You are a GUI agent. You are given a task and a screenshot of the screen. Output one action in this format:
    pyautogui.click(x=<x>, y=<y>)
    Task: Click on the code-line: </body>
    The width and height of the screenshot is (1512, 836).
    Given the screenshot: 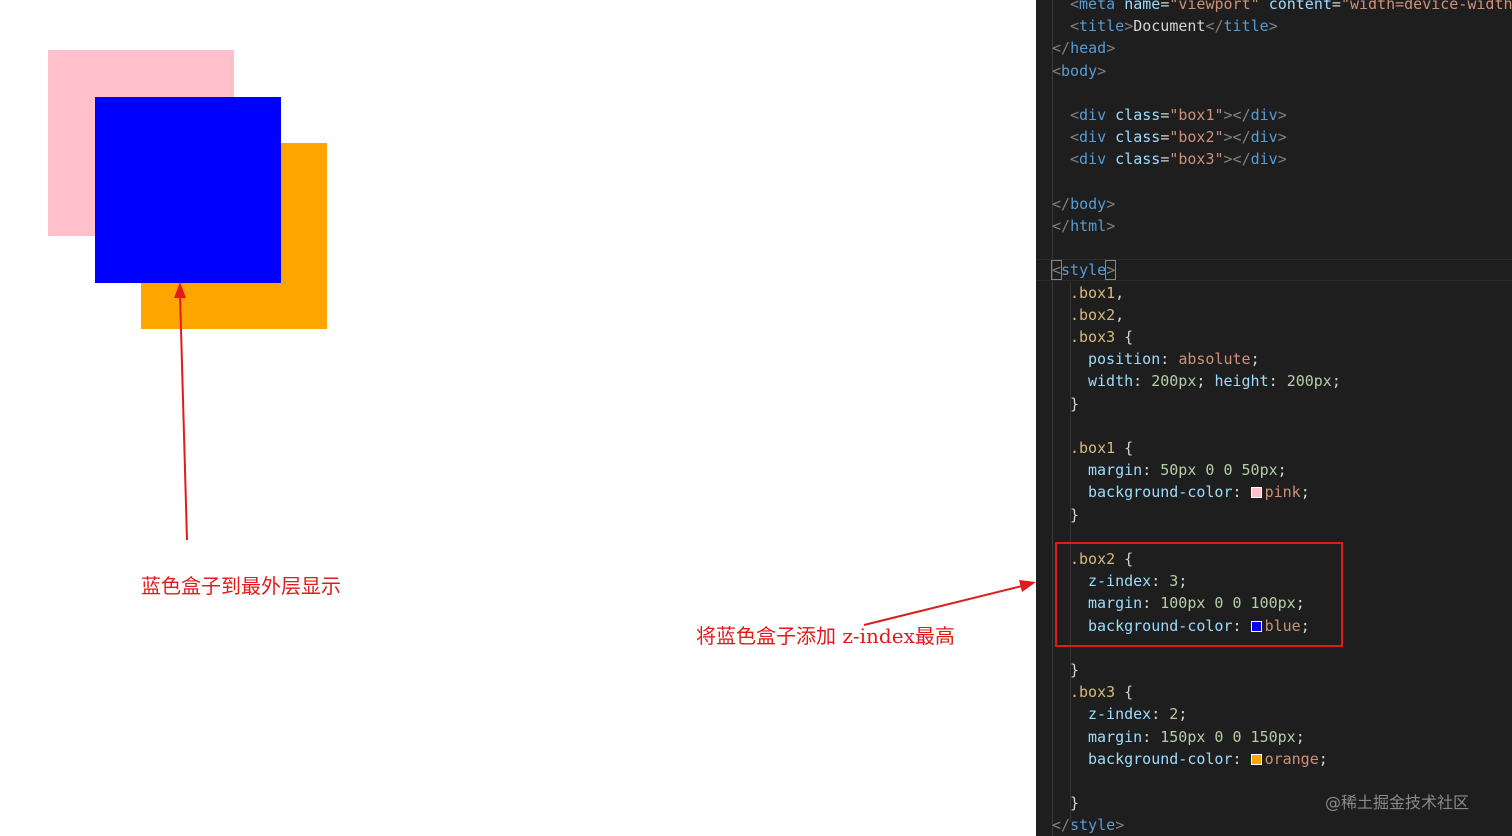 What is the action you would take?
    pyautogui.click(x=1083, y=204)
    